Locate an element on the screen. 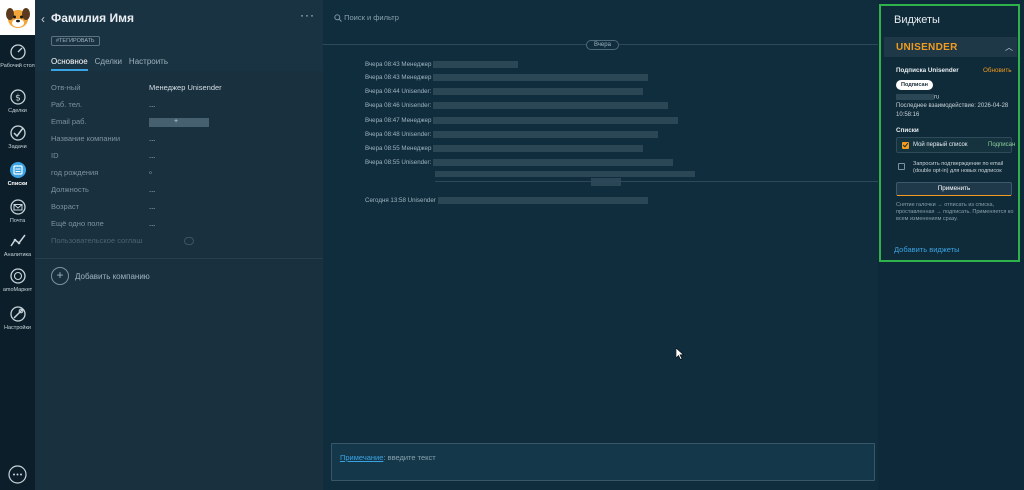 This screenshot has height=490, width=1024. field-responsible: Отв-ный Менеджер Unisender is located at coordinates (183, 90).